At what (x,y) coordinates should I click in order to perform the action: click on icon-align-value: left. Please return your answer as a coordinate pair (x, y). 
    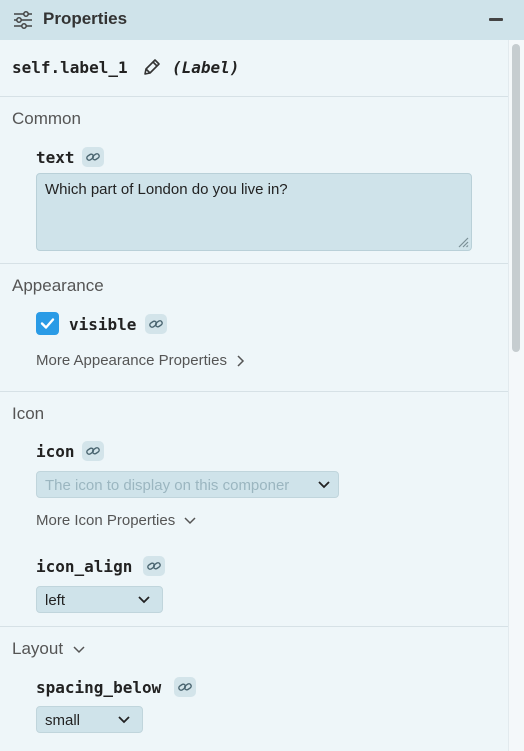
    Looking at the image, I should click on (55, 600).